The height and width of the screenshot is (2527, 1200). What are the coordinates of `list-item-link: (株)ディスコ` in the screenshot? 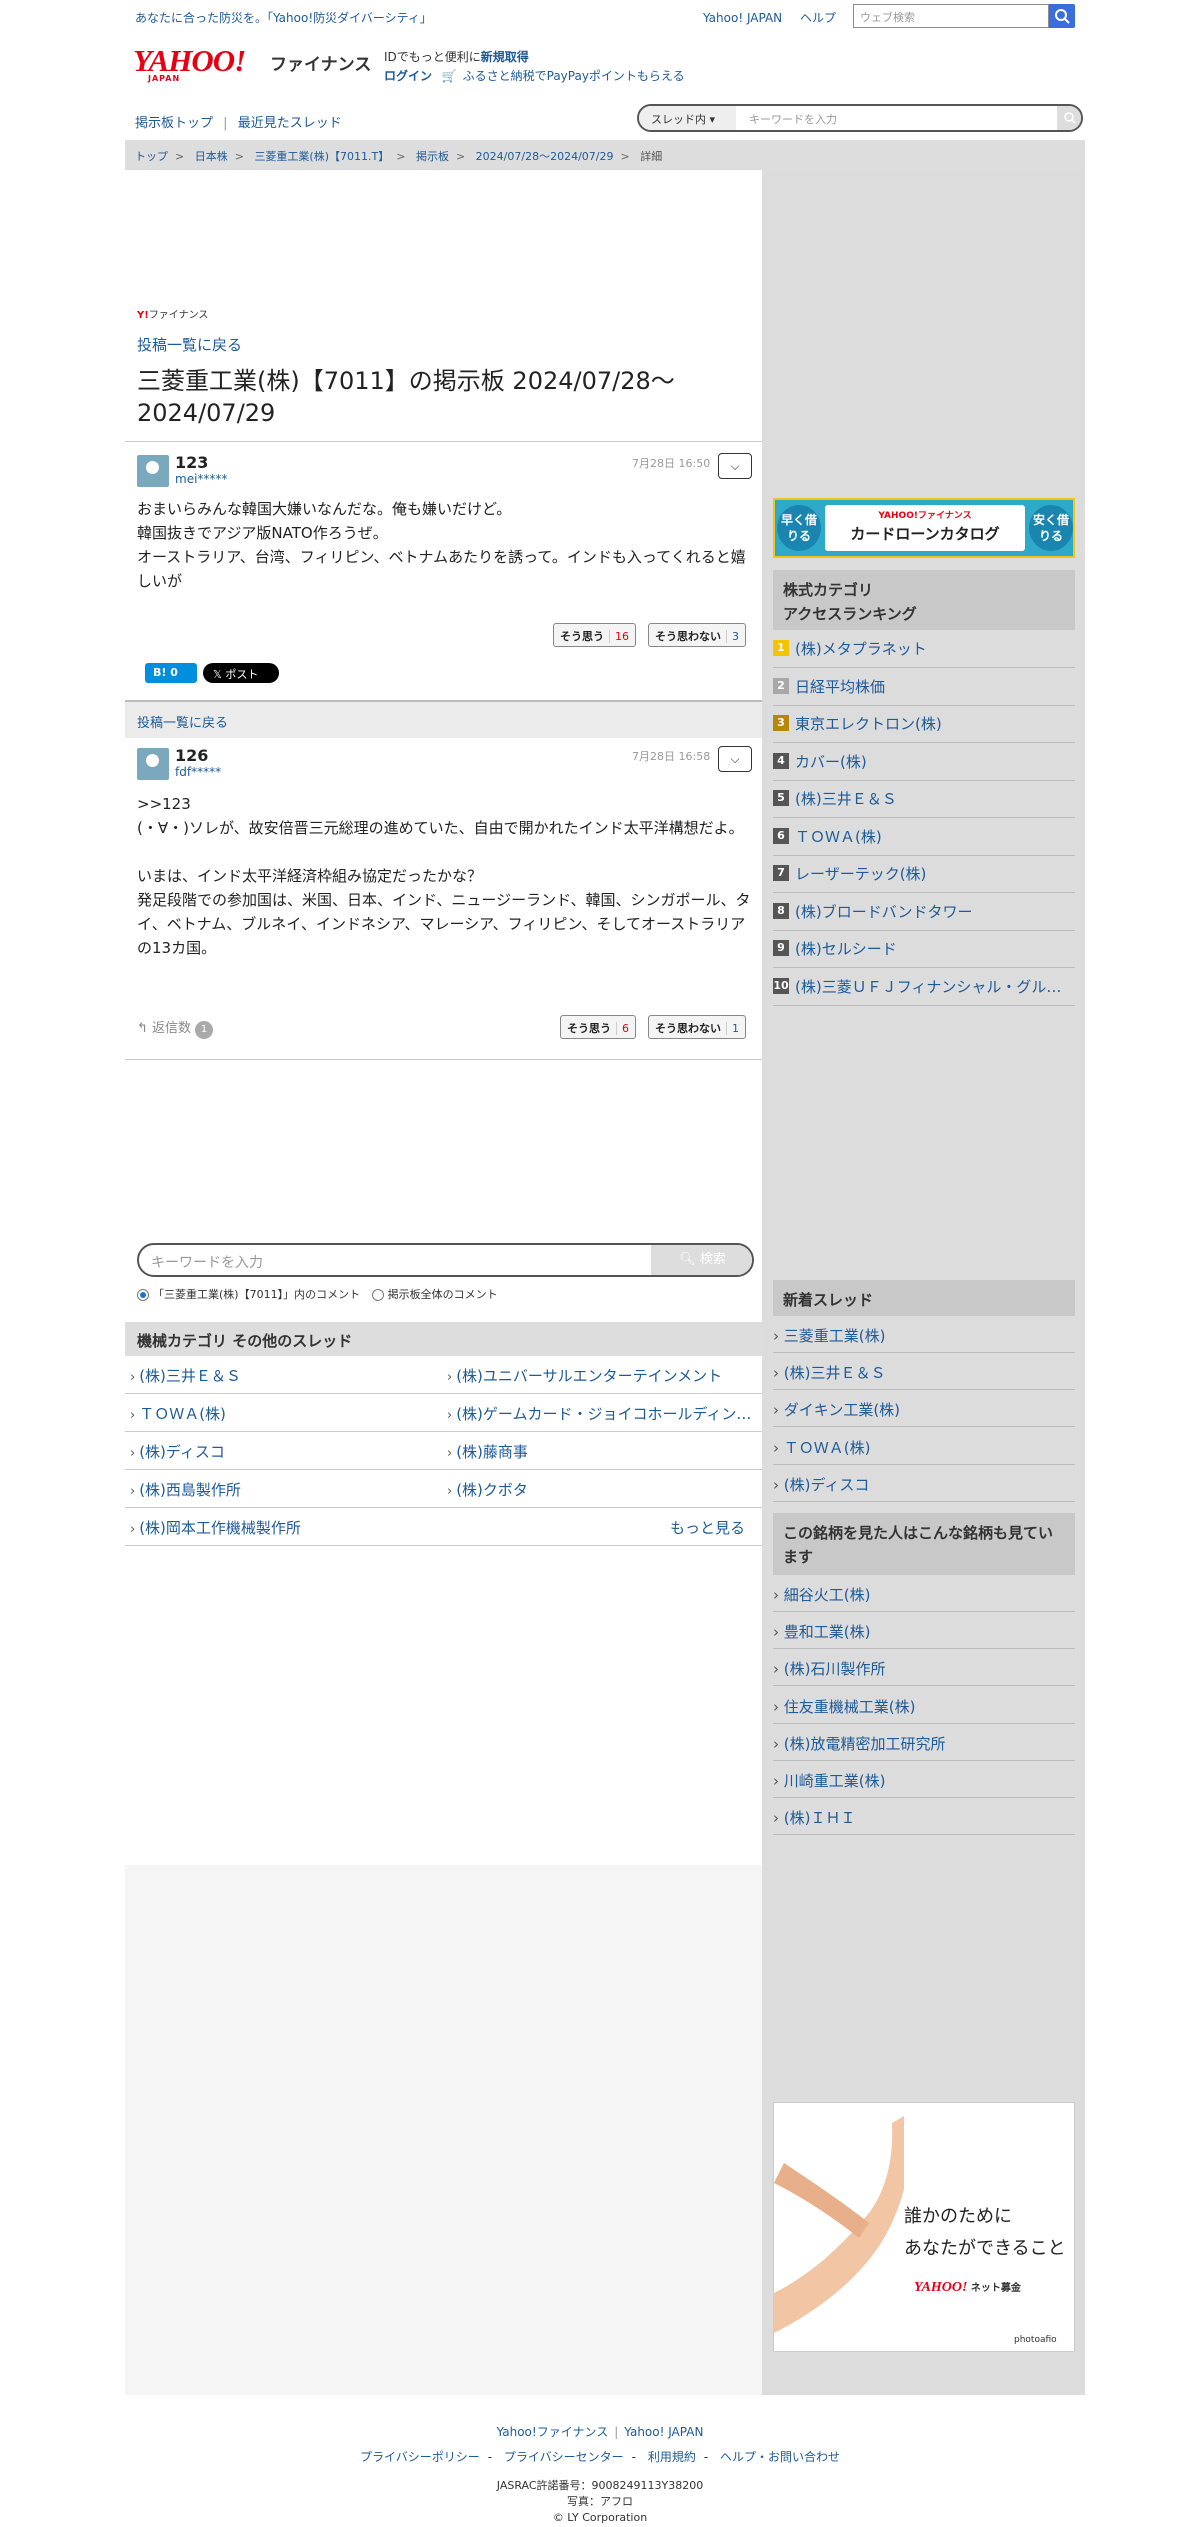 It's located at (821, 1485).